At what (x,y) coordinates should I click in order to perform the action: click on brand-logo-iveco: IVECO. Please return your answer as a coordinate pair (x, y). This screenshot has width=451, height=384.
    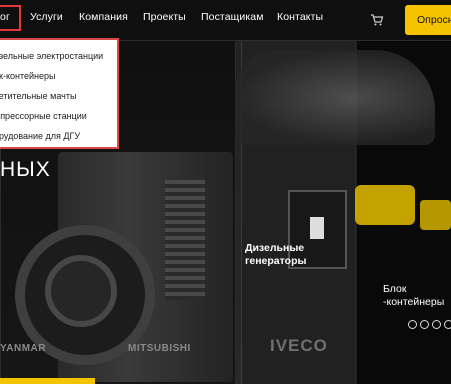
    Looking at the image, I should click on (299, 345).